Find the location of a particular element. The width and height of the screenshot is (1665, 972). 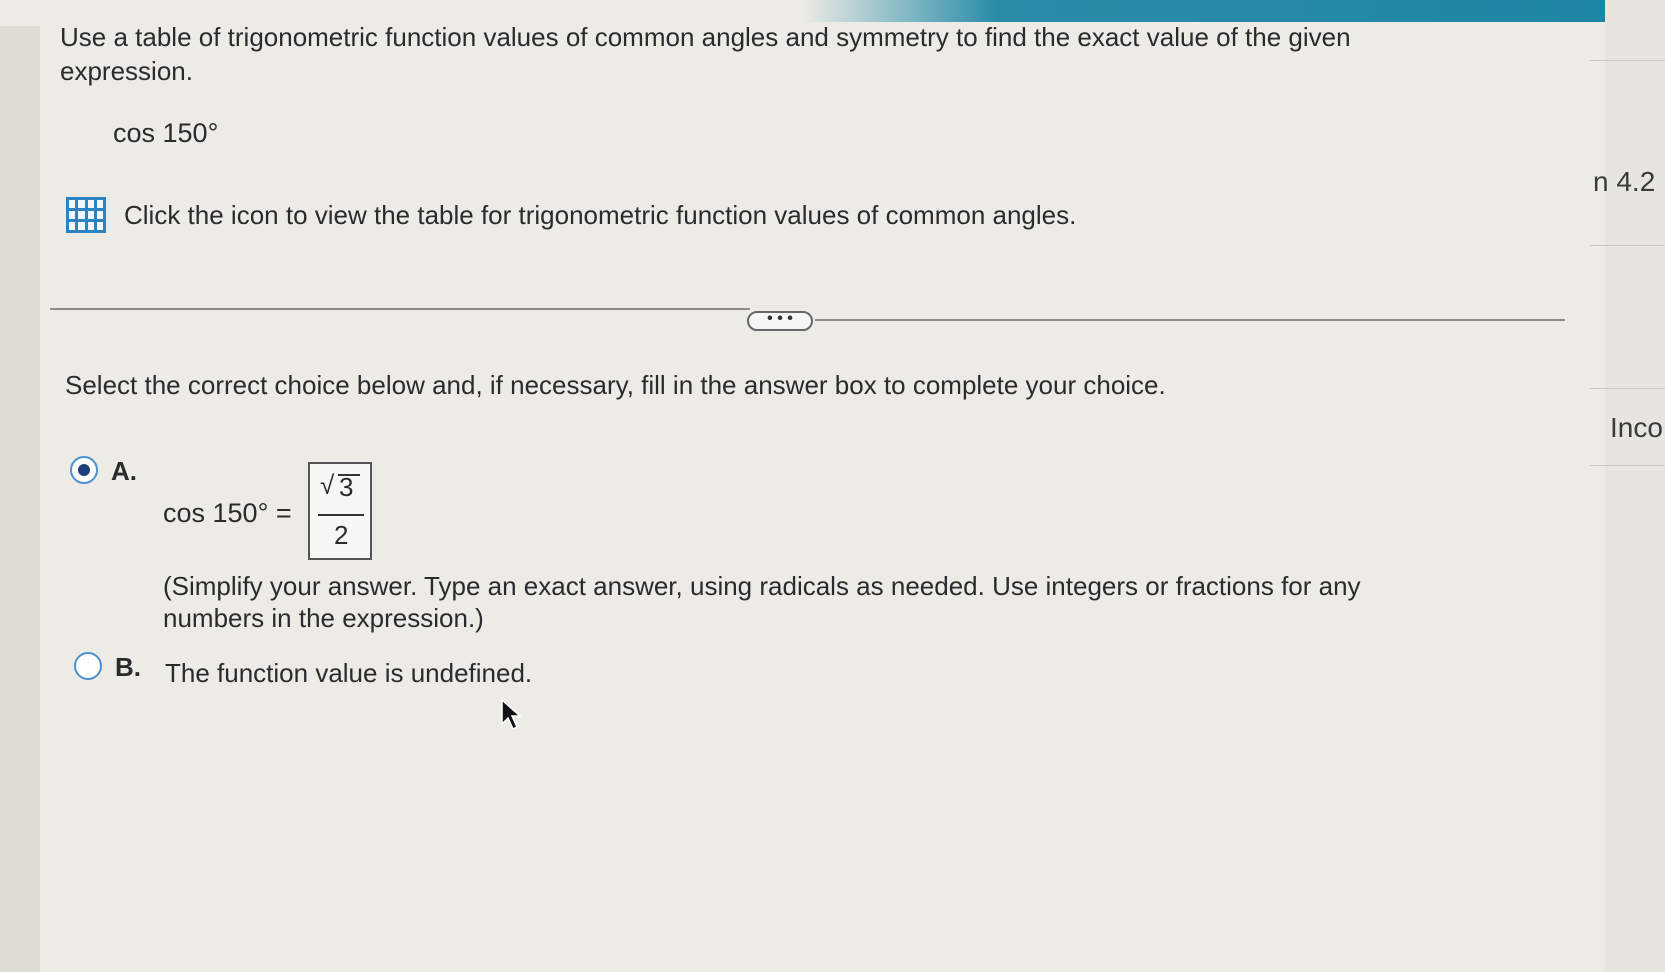

answer-input-box: √ 3 2 is located at coordinates (340, 511).